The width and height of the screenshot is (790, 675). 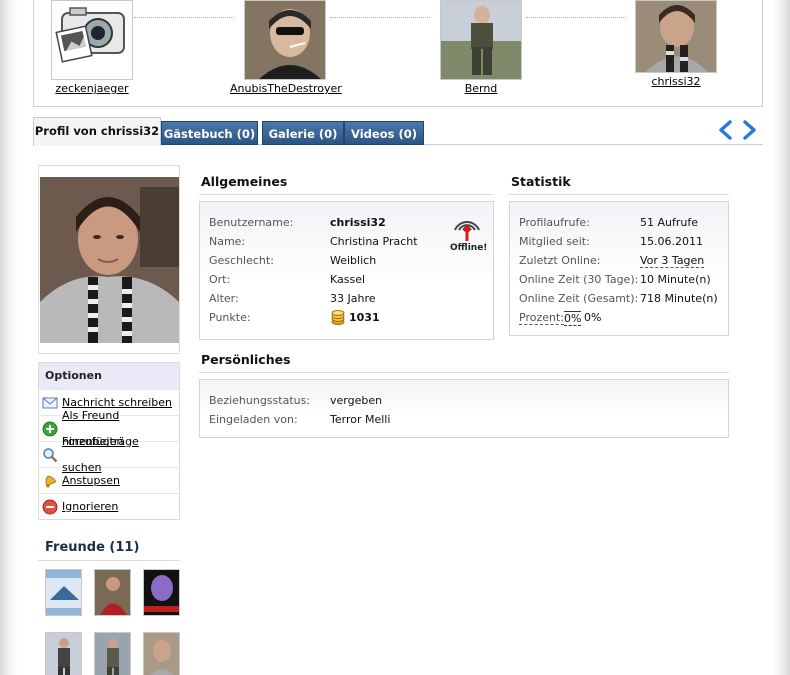 I want to click on last-online-label: Zuletzt Online:, so click(x=560, y=260).